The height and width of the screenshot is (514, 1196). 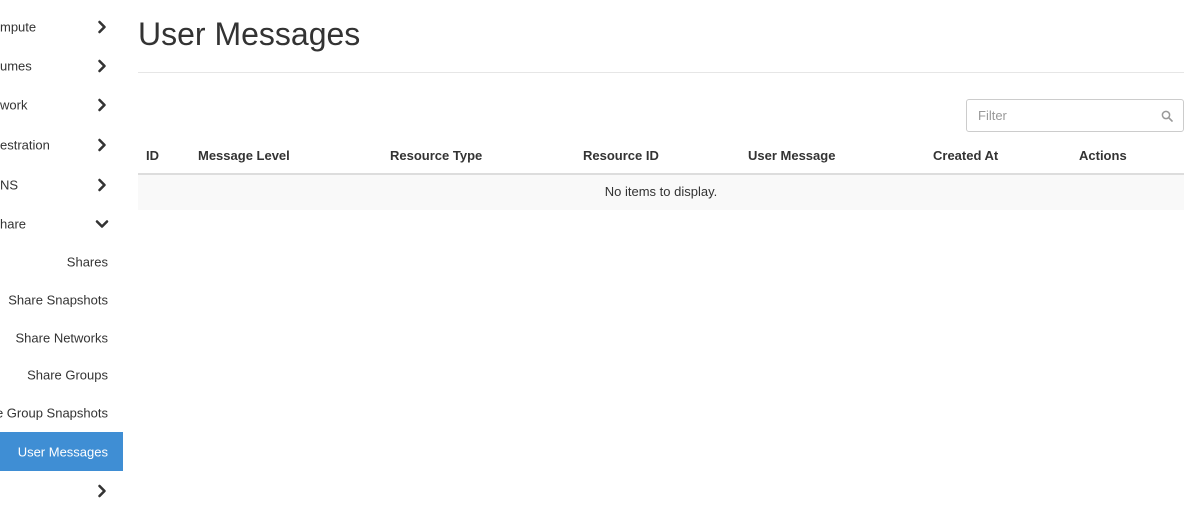 What do you see at coordinates (1103, 155) in the screenshot?
I see `column-header-actions: Actions` at bounding box center [1103, 155].